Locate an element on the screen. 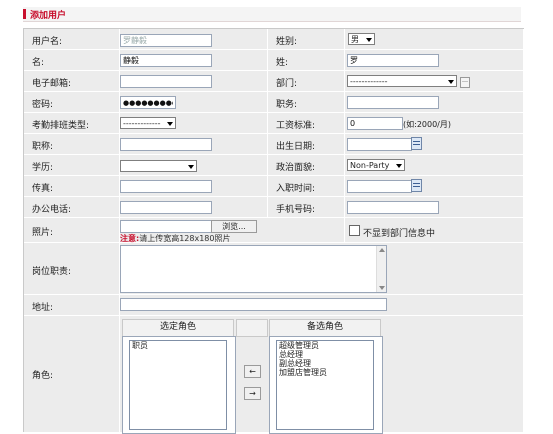 The image size is (553, 434). scrollbar is located at coordinates (381, 269).